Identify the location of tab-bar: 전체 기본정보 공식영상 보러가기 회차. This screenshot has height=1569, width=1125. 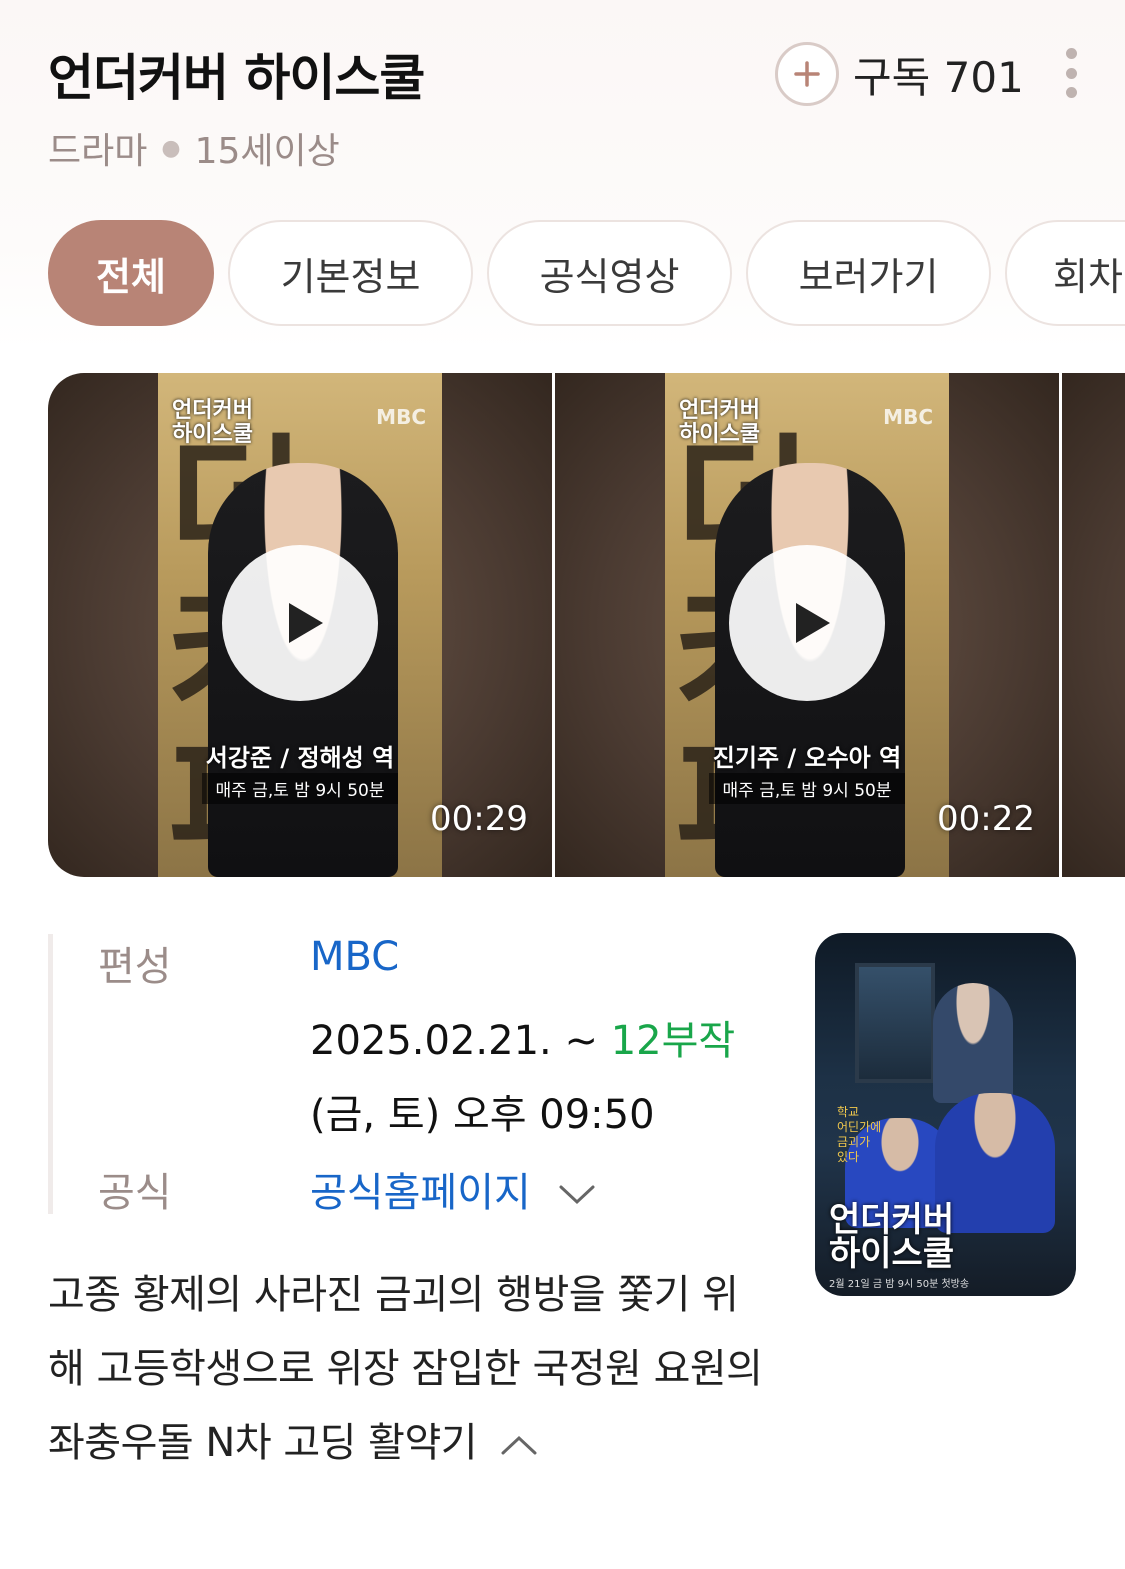
(586, 274).